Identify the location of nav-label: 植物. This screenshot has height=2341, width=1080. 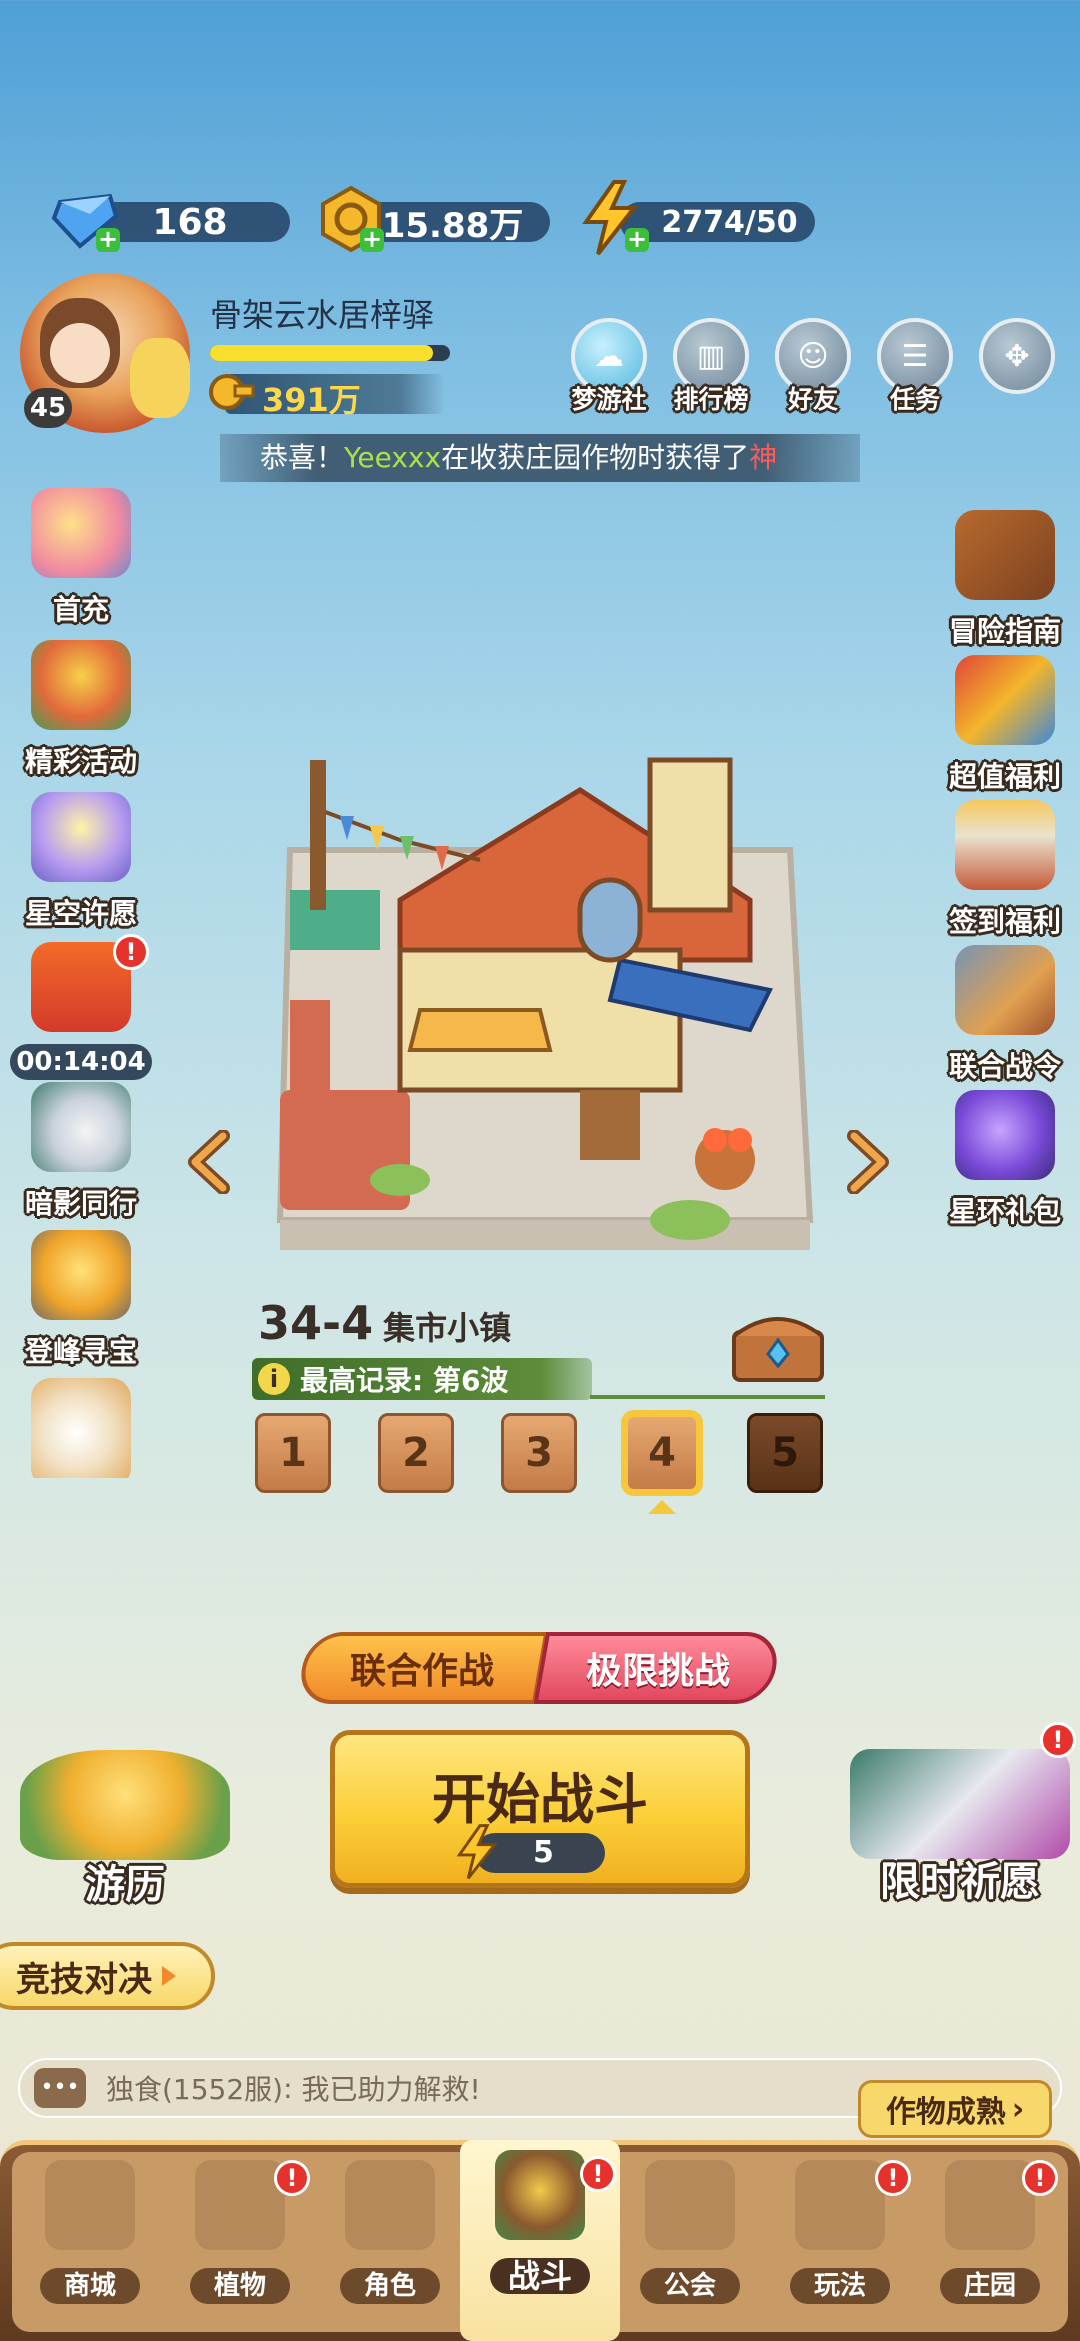
(240, 2286).